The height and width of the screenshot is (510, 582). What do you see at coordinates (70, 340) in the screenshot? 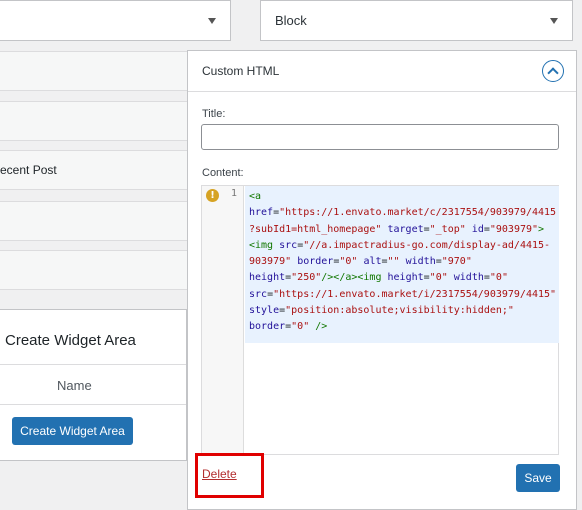
I see `create-widget-area-title: Create Widget Area` at bounding box center [70, 340].